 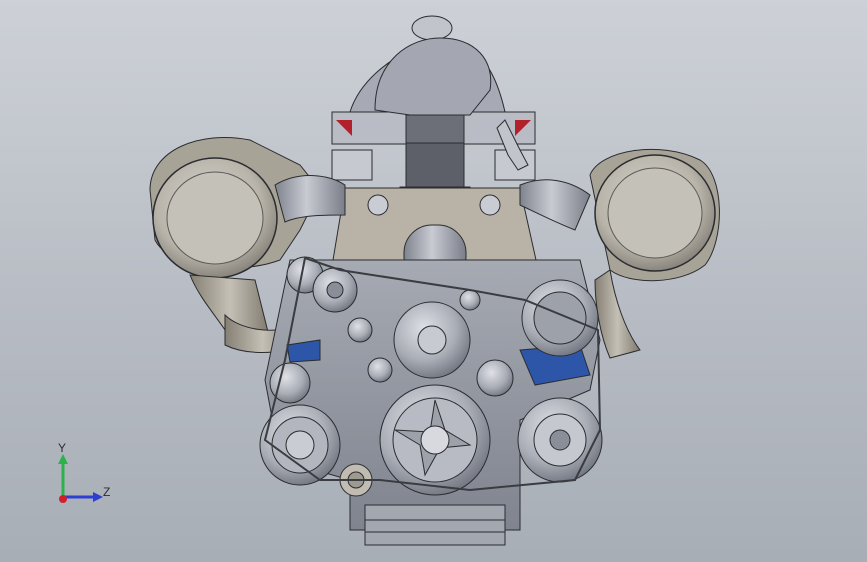 What do you see at coordinates (560, 440) in the screenshot?
I see `alternator` at bounding box center [560, 440].